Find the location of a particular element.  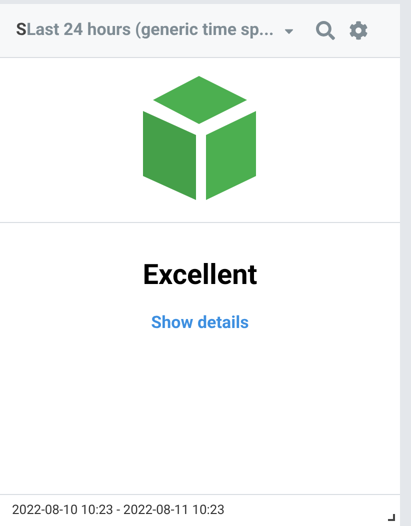

resize-handle-icon is located at coordinates (392, 518).